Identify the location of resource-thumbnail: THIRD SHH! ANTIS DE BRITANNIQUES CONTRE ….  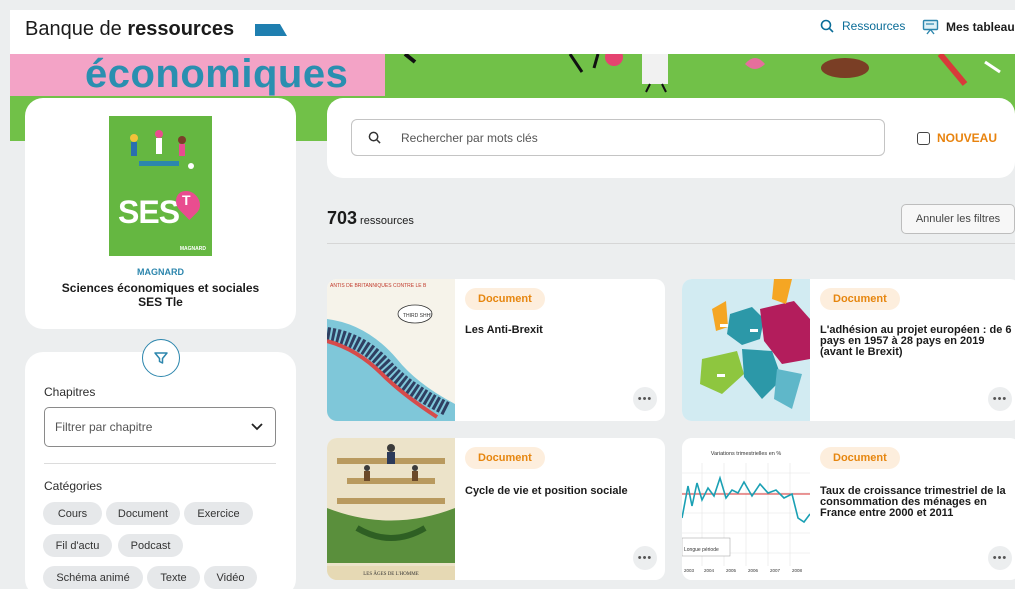
(391, 350).